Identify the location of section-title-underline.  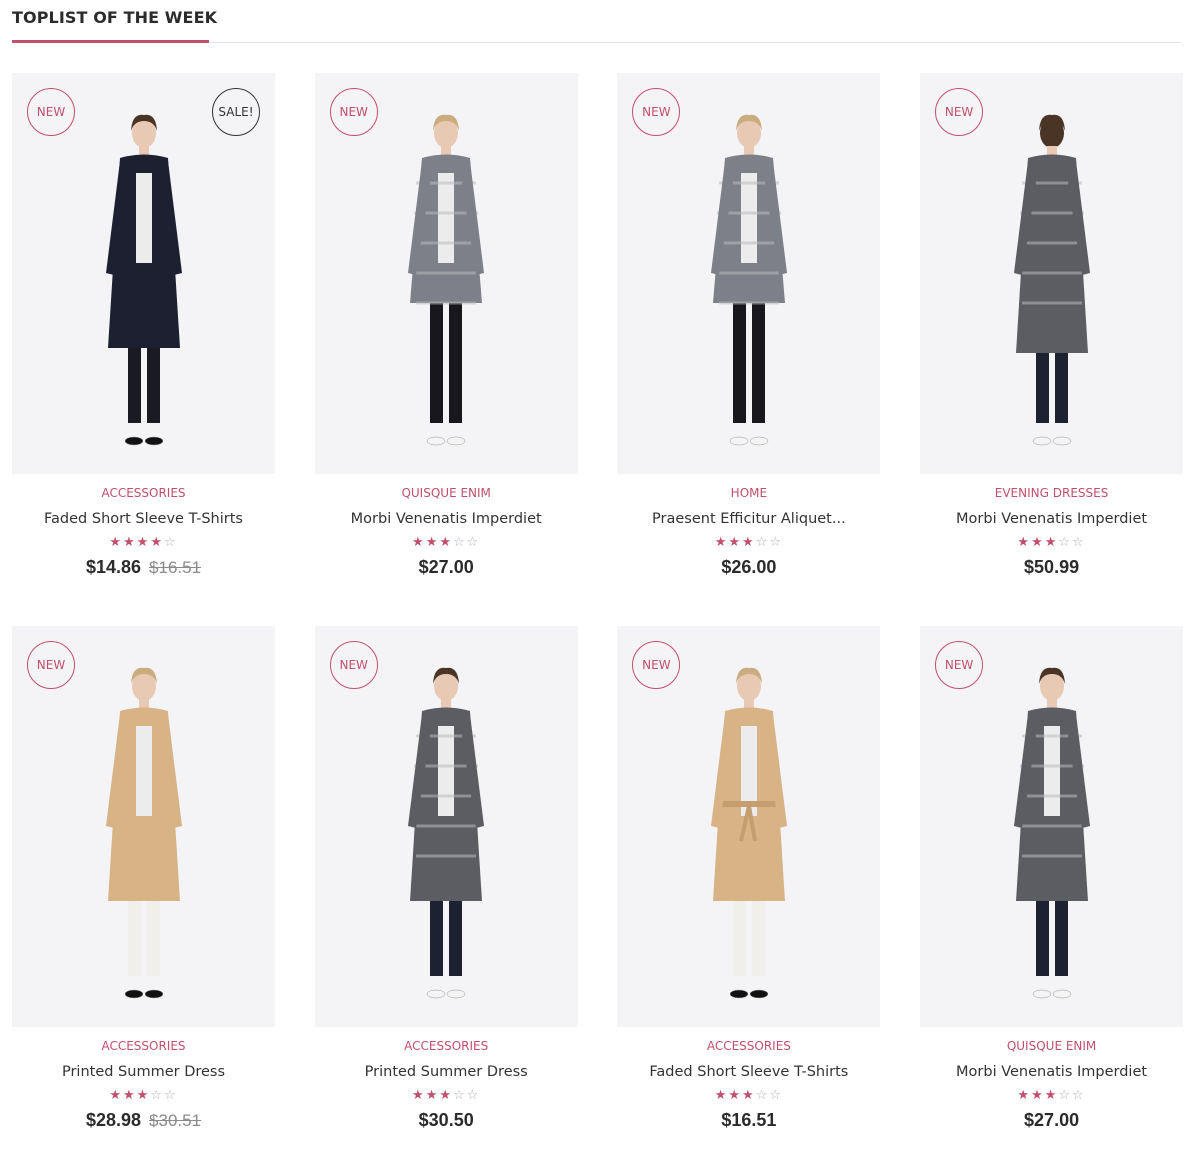
(110, 41).